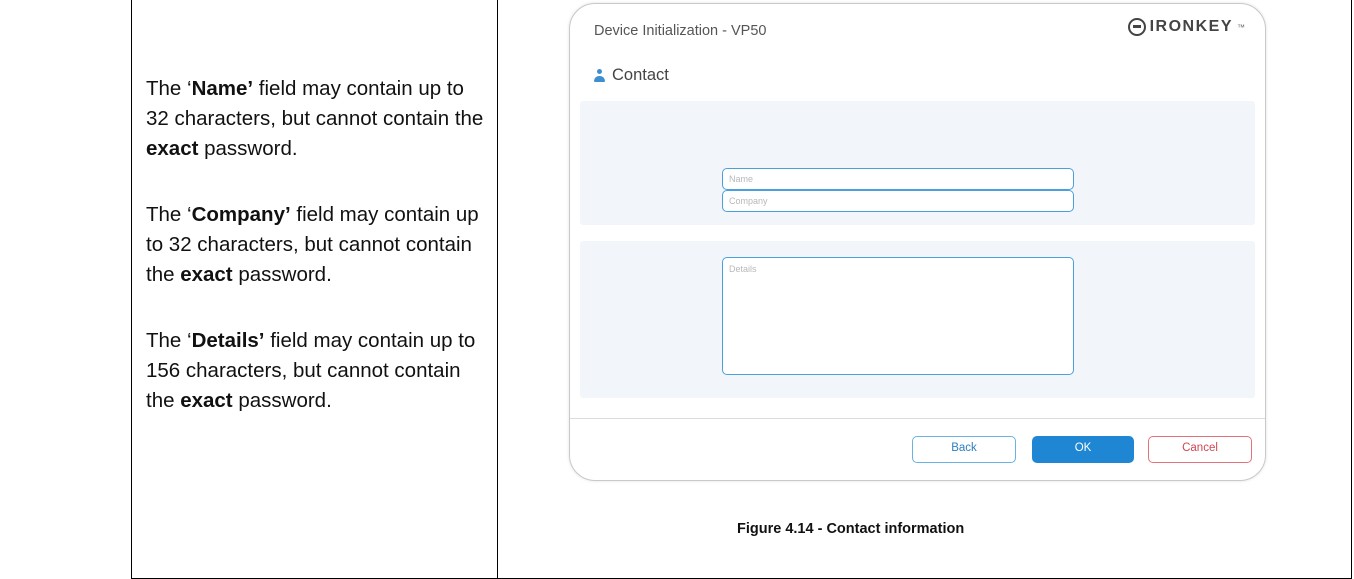  What do you see at coordinates (640, 75) in the screenshot?
I see `section-title: Contact` at bounding box center [640, 75].